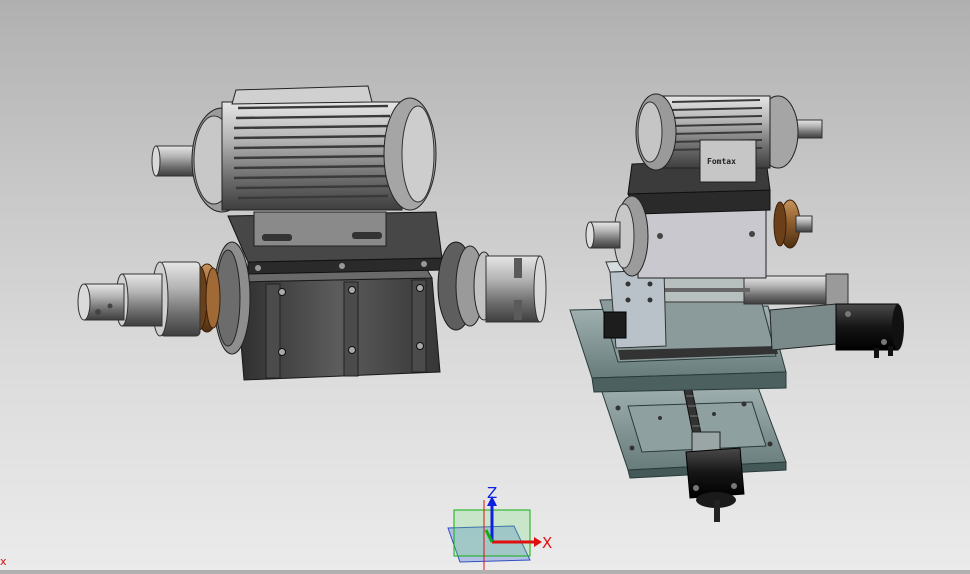 The height and width of the screenshot is (574, 970). What do you see at coordinates (499, 527) in the screenshot?
I see `coordinate-triad: Z X` at bounding box center [499, 527].